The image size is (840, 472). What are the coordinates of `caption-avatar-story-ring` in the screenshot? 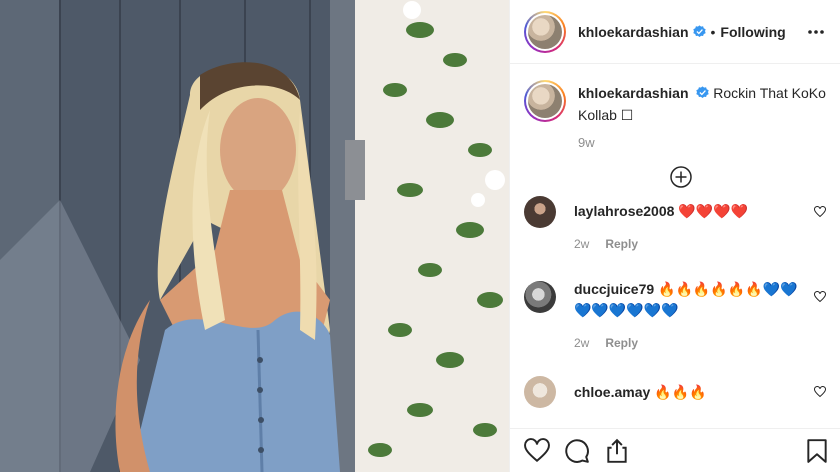 It's located at (545, 101).